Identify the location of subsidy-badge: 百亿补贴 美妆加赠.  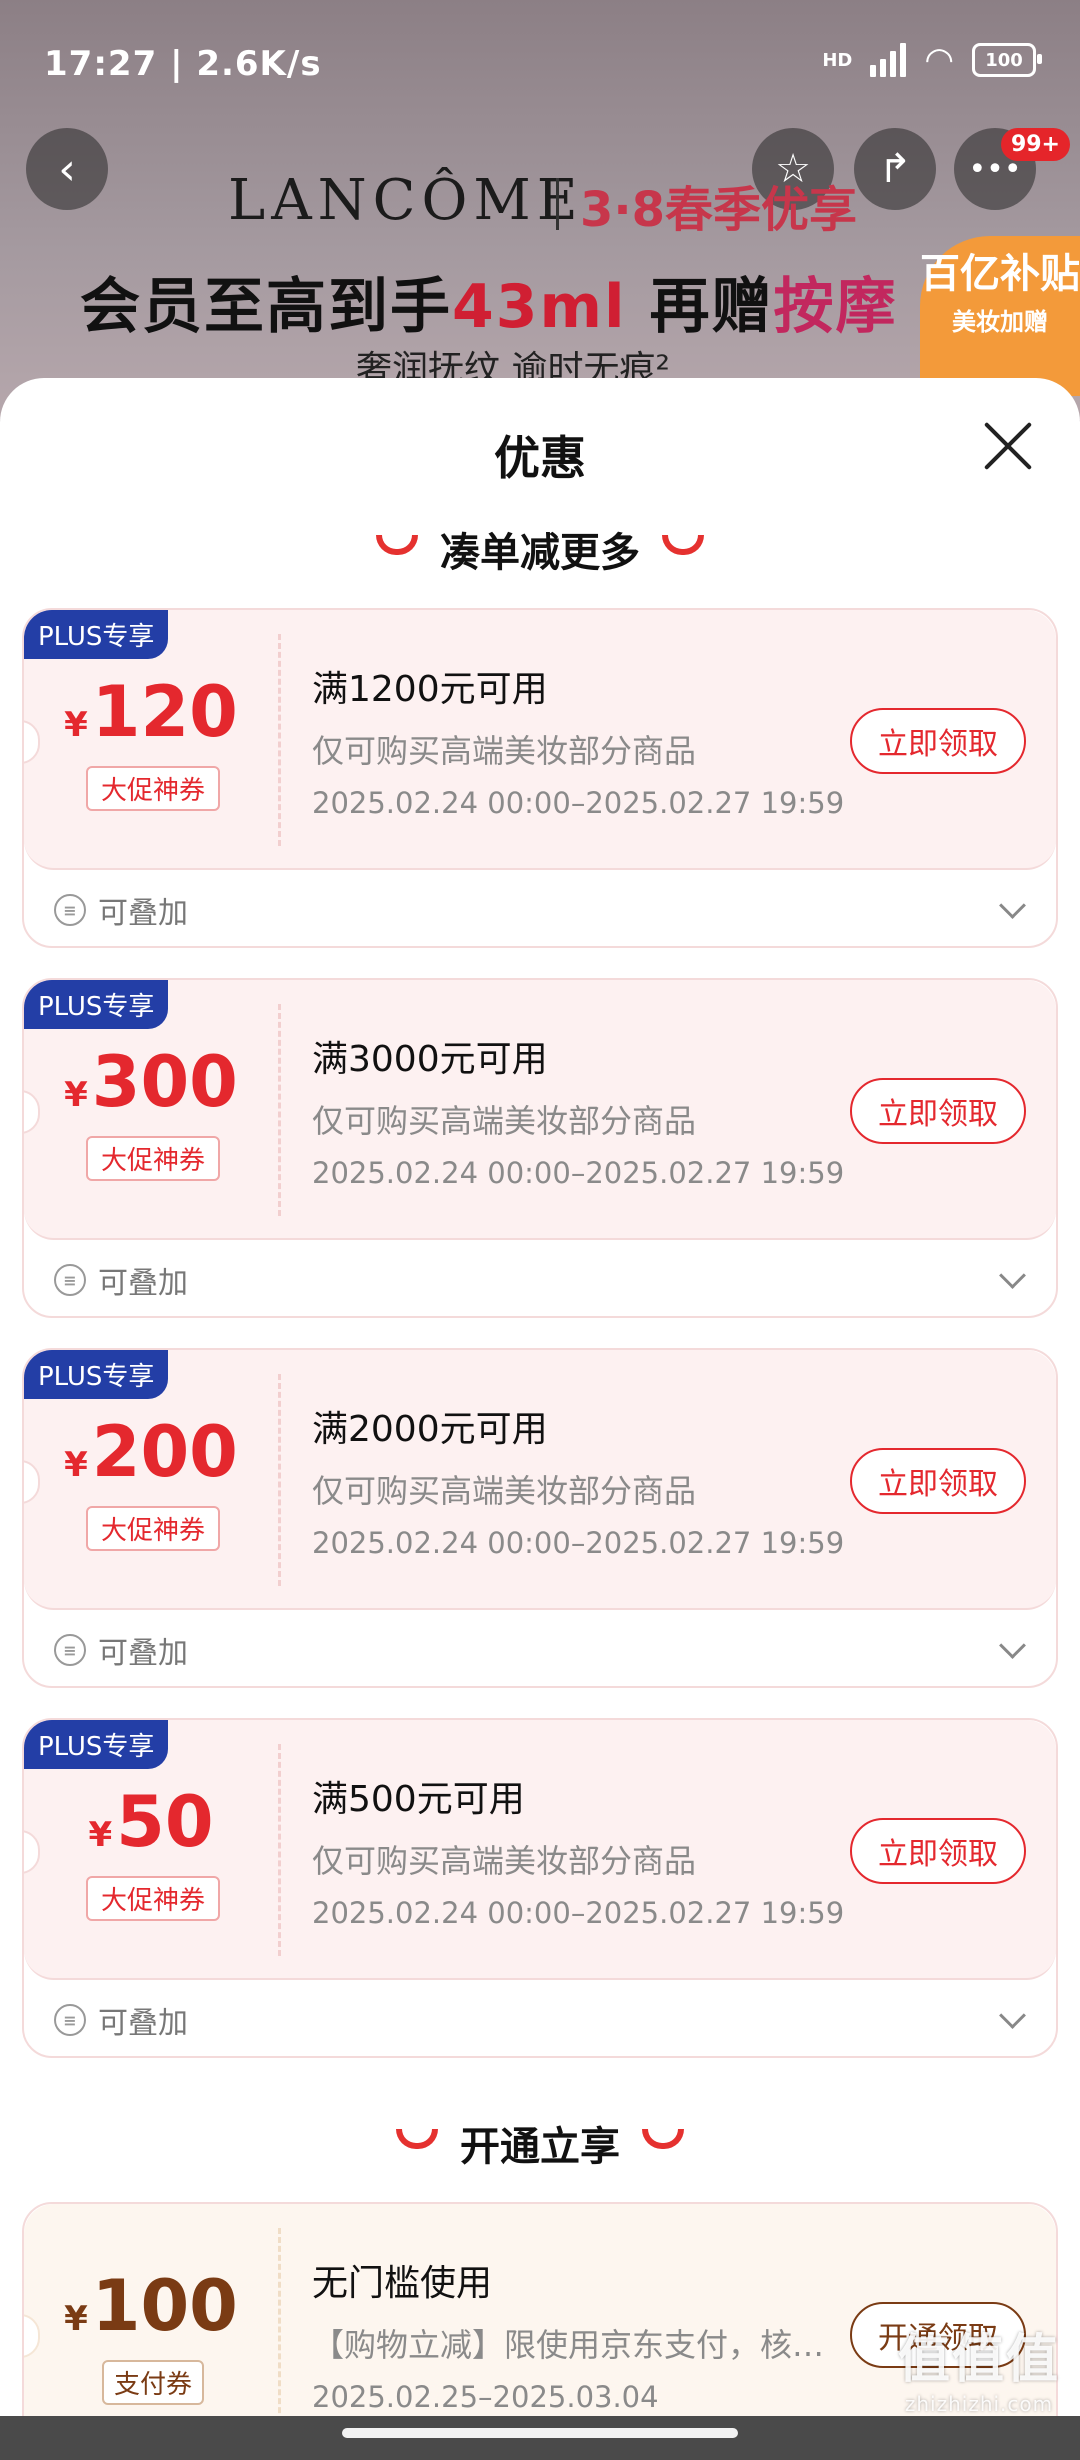
(1000, 316).